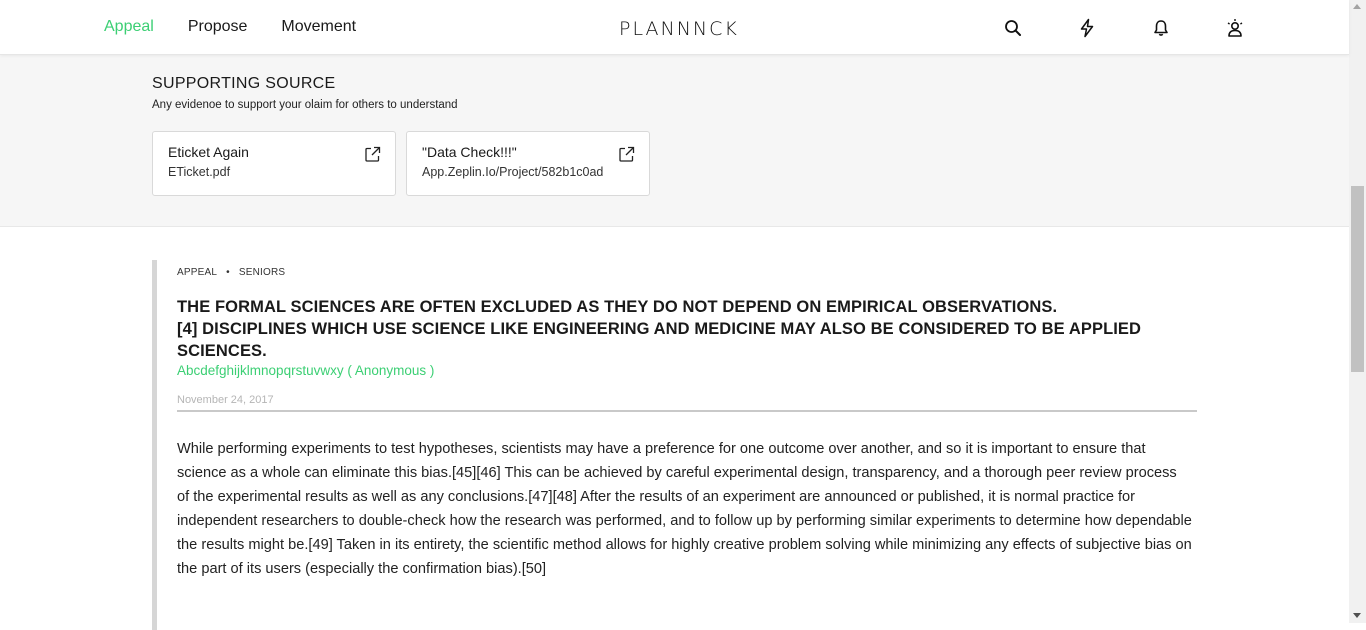 Image resolution: width=1366 pixels, height=630 pixels. What do you see at coordinates (218, 27) in the screenshot?
I see `nav-propose: Propose` at bounding box center [218, 27].